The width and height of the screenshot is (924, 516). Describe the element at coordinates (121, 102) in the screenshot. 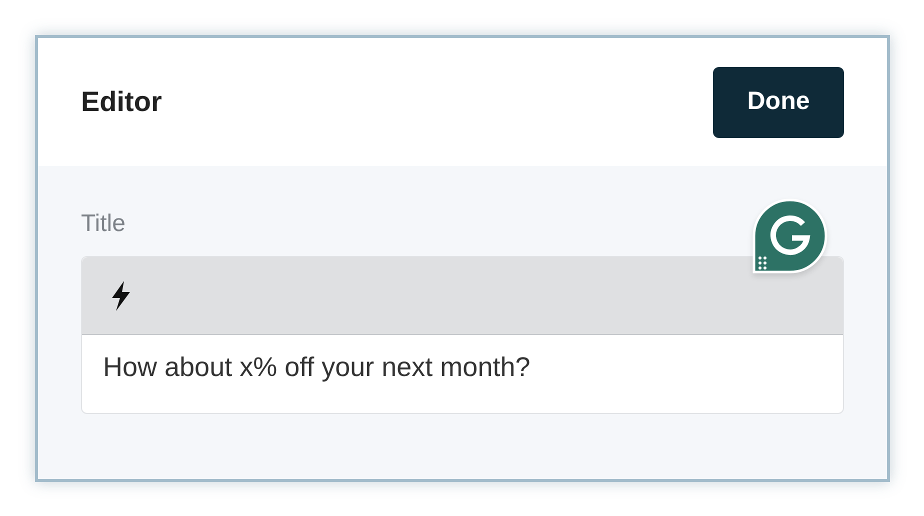

I see `editor-title: Editor` at that location.